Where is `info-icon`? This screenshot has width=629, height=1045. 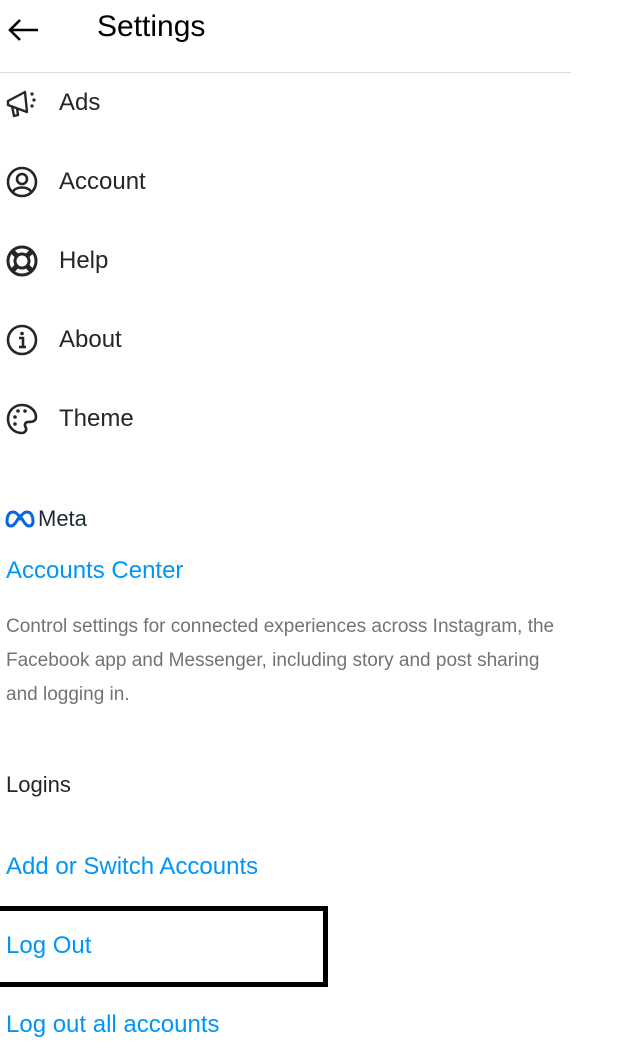 info-icon is located at coordinates (22, 340).